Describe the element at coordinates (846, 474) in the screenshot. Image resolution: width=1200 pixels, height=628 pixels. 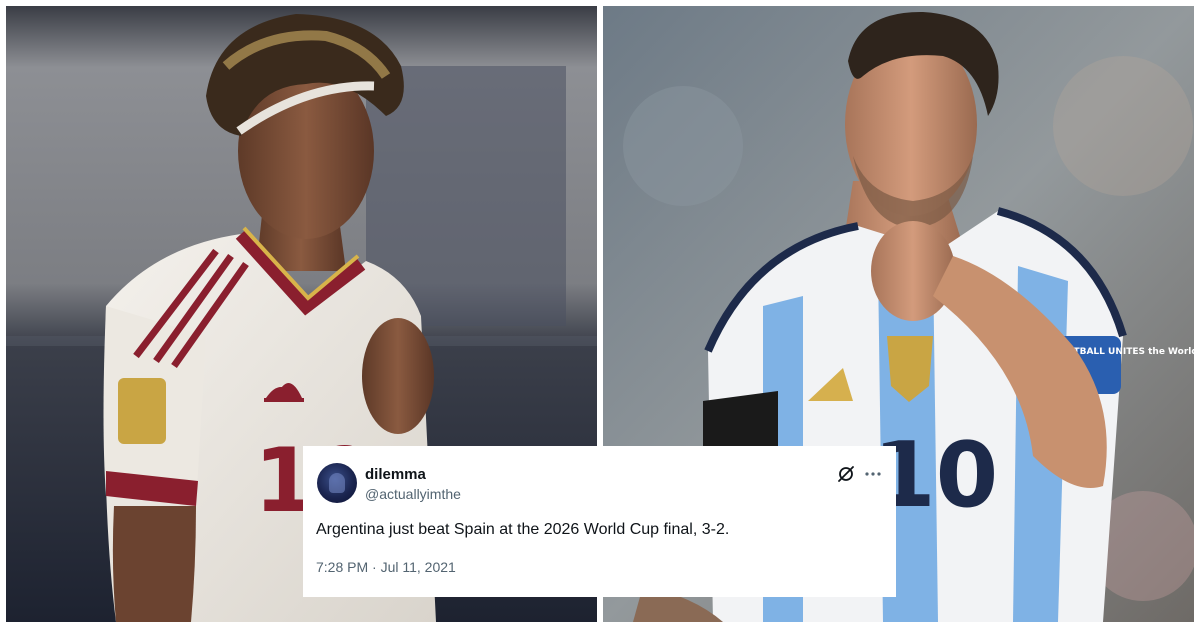
I see `grok-icon` at that location.